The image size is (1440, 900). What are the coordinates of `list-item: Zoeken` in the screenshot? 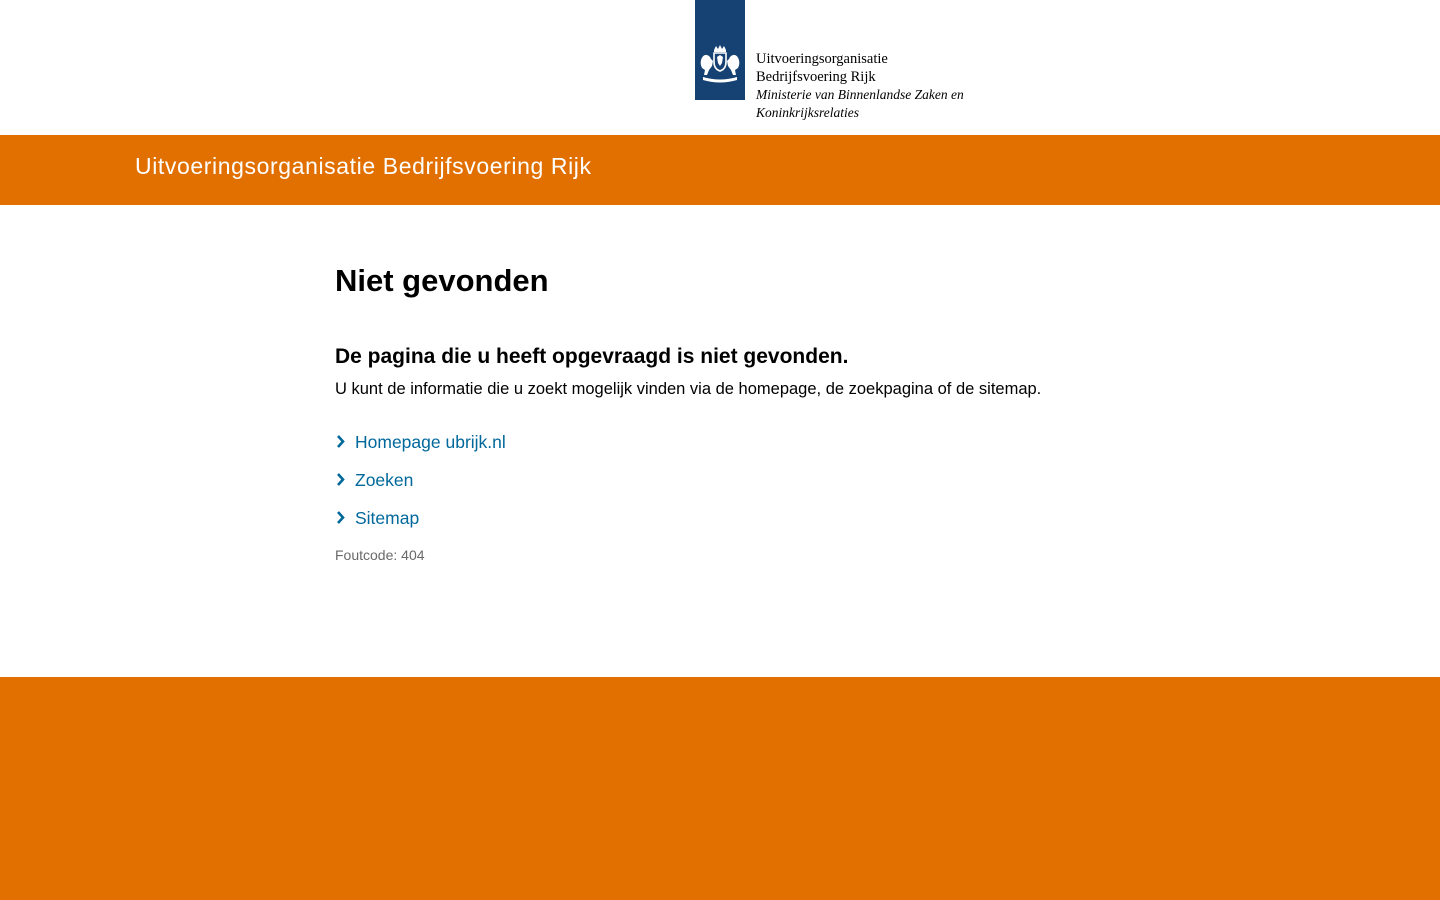 It's located at (785, 480).